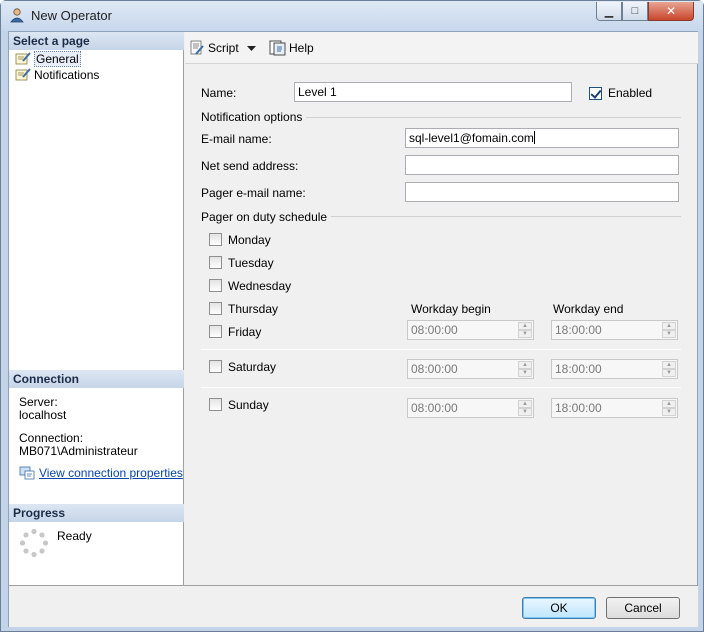 Image resolution: width=704 pixels, height=632 pixels. I want to click on email-label: E-mail name:, so click(236, 139).